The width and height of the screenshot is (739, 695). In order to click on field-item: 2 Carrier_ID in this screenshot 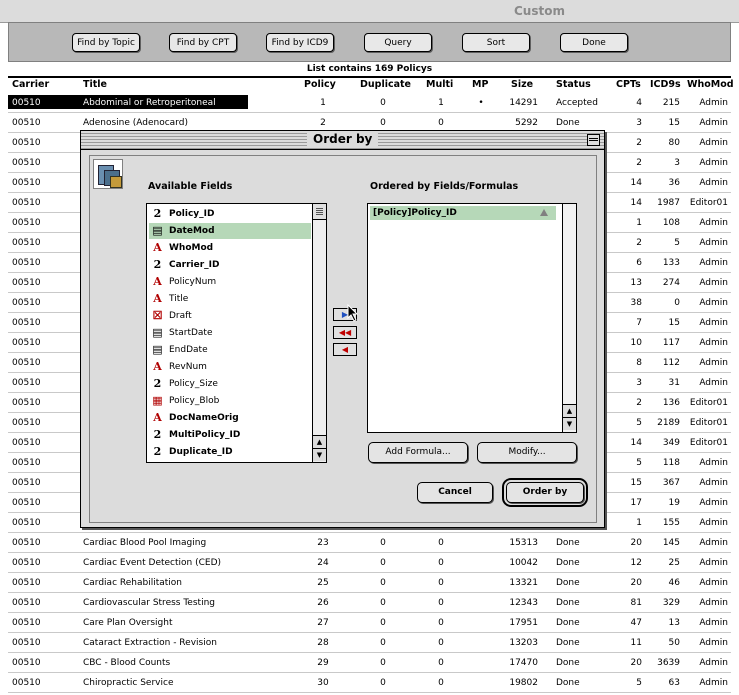, I will do `click(230, 265)`.